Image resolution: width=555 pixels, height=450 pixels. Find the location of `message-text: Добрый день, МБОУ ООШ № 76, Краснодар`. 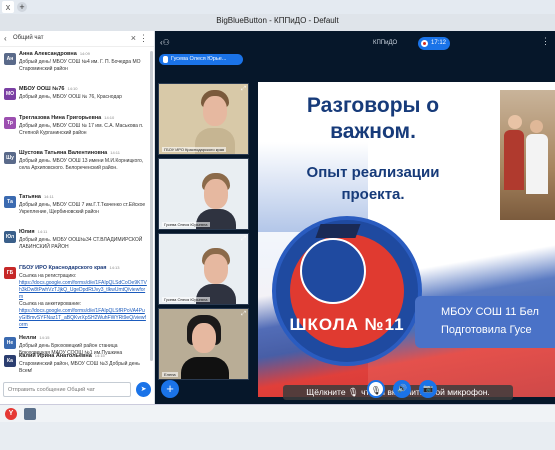

message-text: Добрый день, МБОУ ООШ № 76, Краснодар is located at coordinates (70, 97).